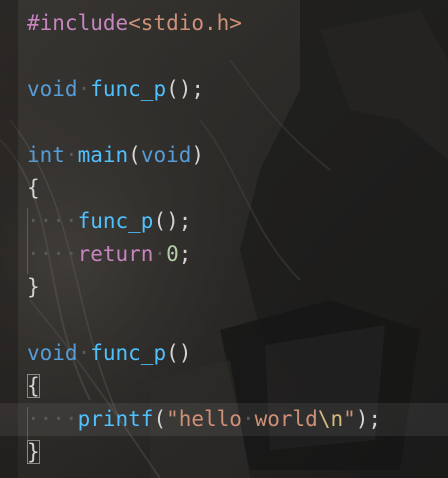 The image size is (448, 478). What do you see at coordinates (198, 155) in the screenshot?
I see `code-token: )` at bounding box center [198, 155].